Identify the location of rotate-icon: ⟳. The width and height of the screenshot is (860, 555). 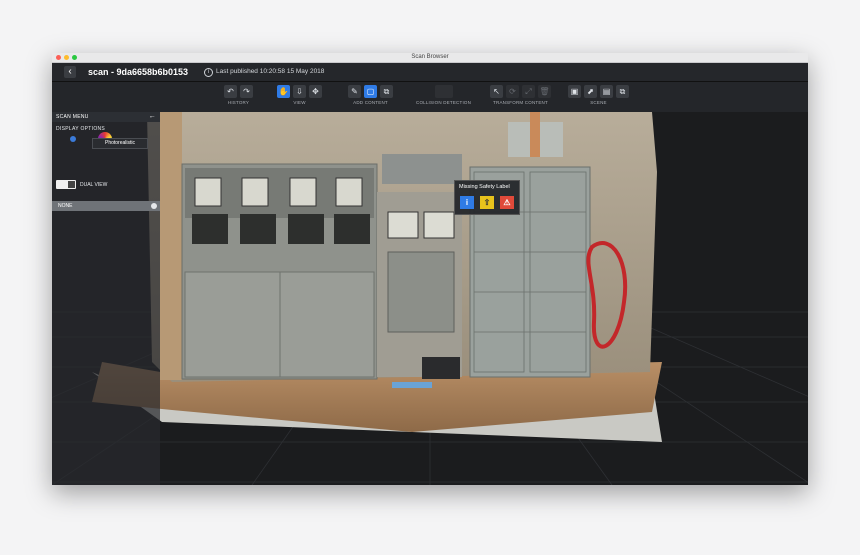
(512, 91).